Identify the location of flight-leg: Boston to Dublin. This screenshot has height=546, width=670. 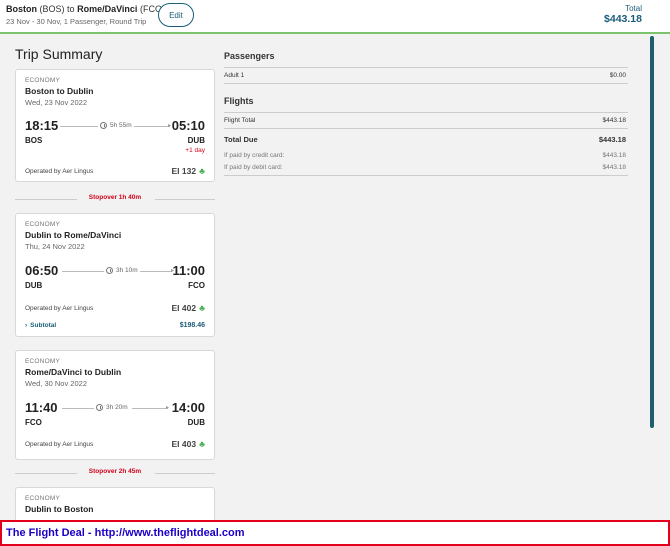
(59, 91).